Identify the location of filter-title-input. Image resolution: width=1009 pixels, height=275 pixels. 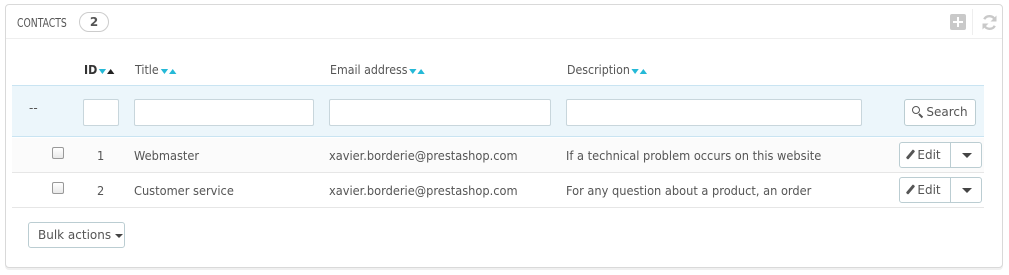
(224, 112).